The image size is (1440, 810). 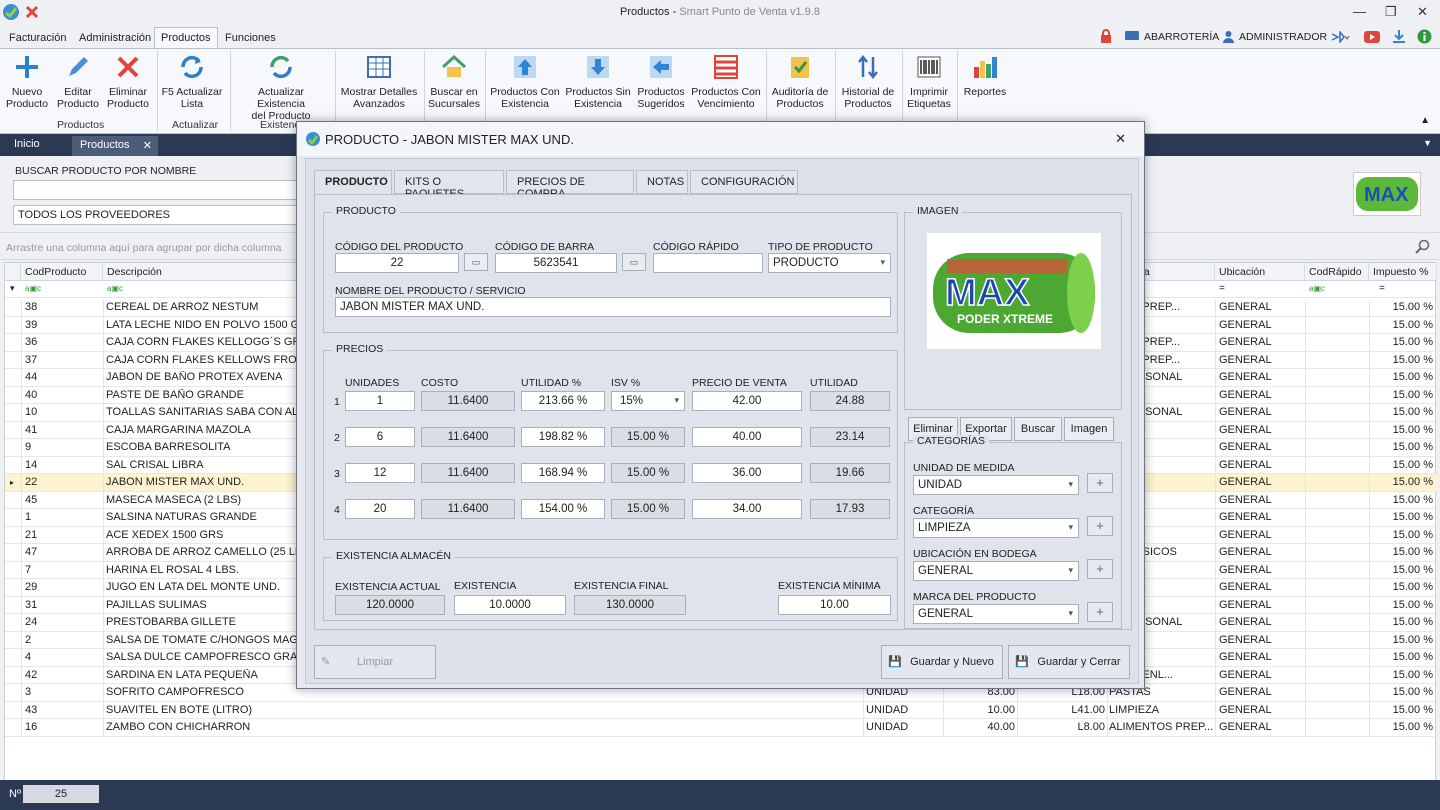 I want to click on cost-value: 11.6400, so click(x=468, y=509).